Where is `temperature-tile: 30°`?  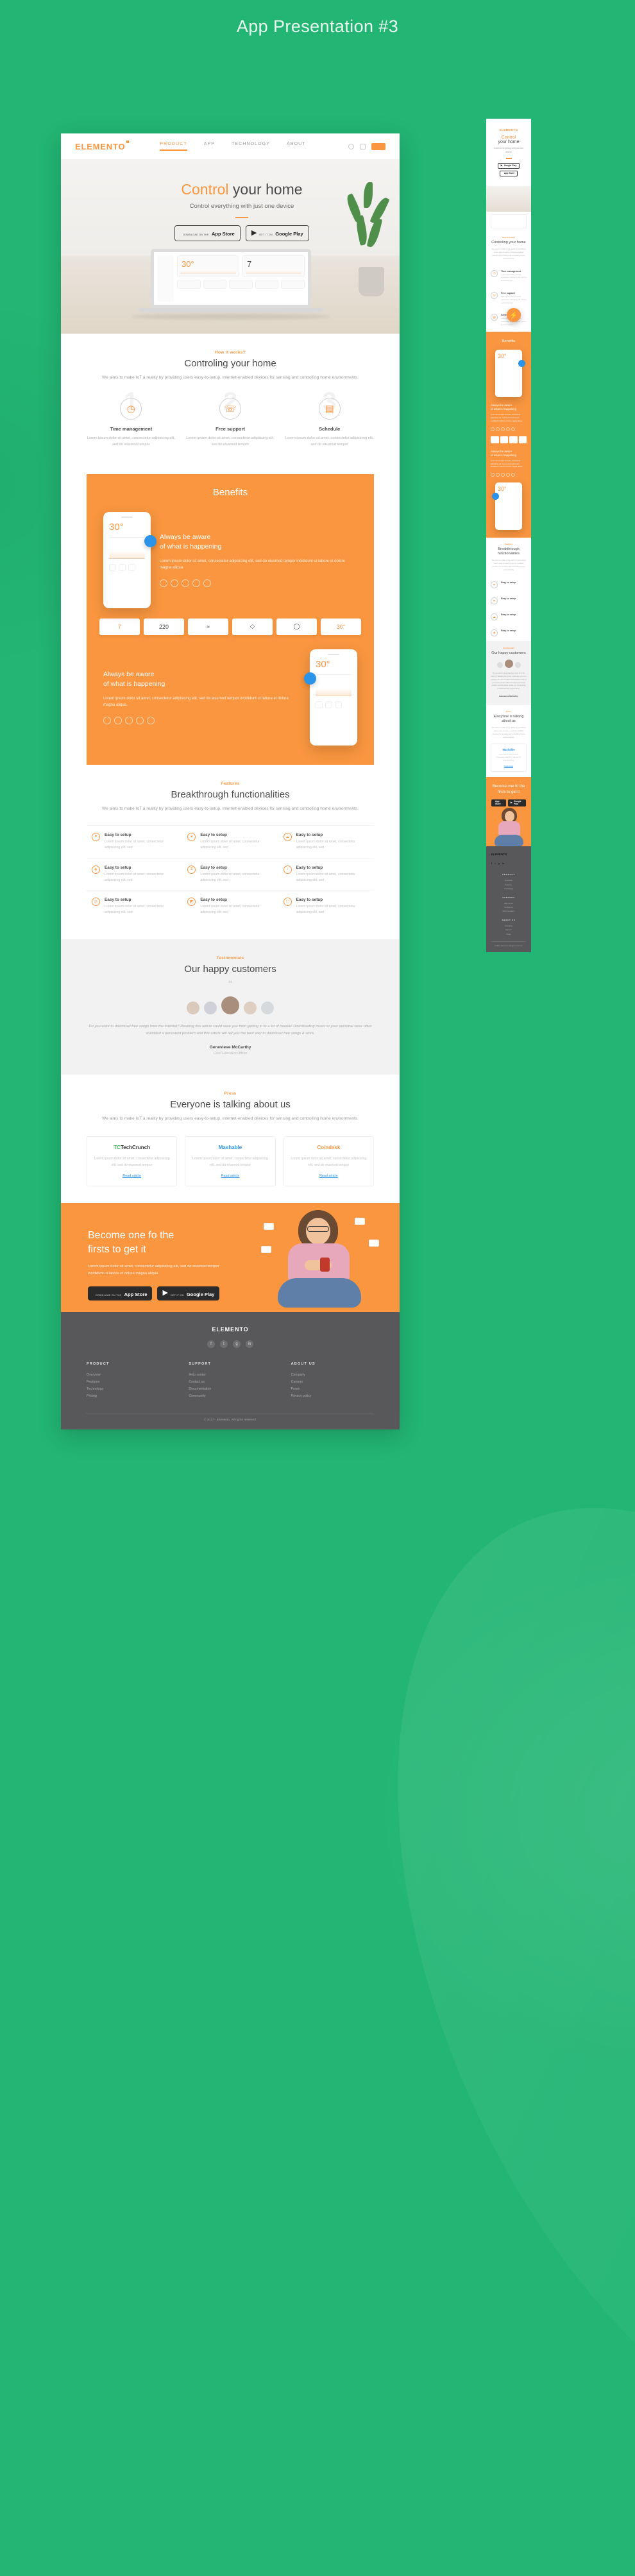
temperature-tile: 30° is located at coordinates (208, 266).